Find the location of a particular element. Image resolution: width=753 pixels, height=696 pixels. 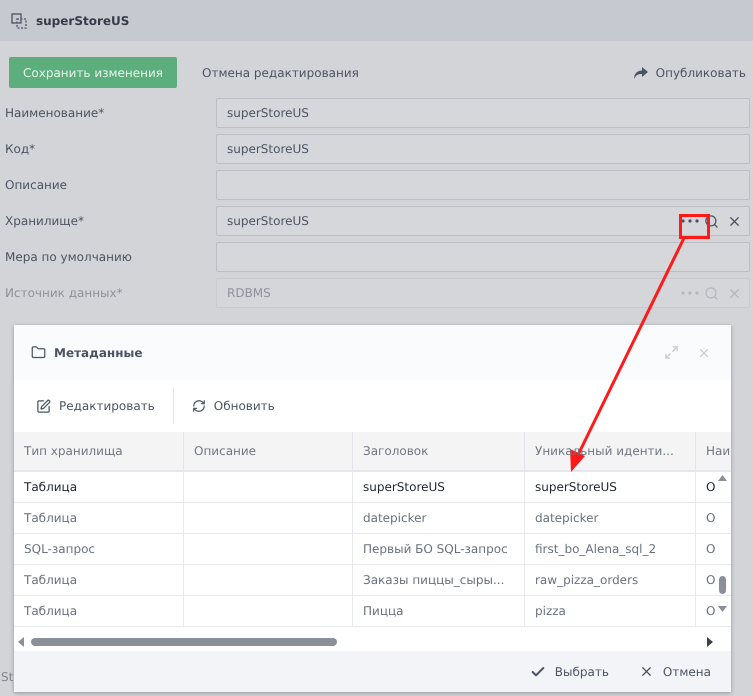

column-header: Тип хранилища is located at coordinates (99, 451).